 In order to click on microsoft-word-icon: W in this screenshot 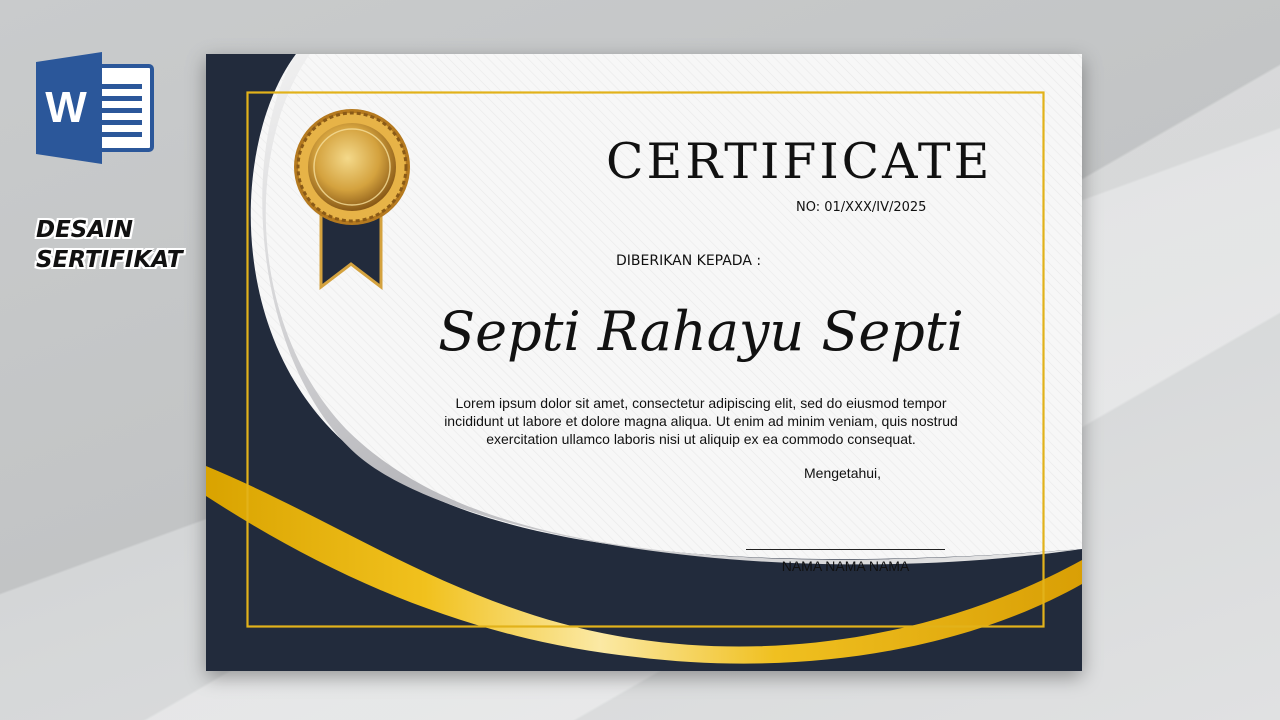, I will do `click(95, 108)`.